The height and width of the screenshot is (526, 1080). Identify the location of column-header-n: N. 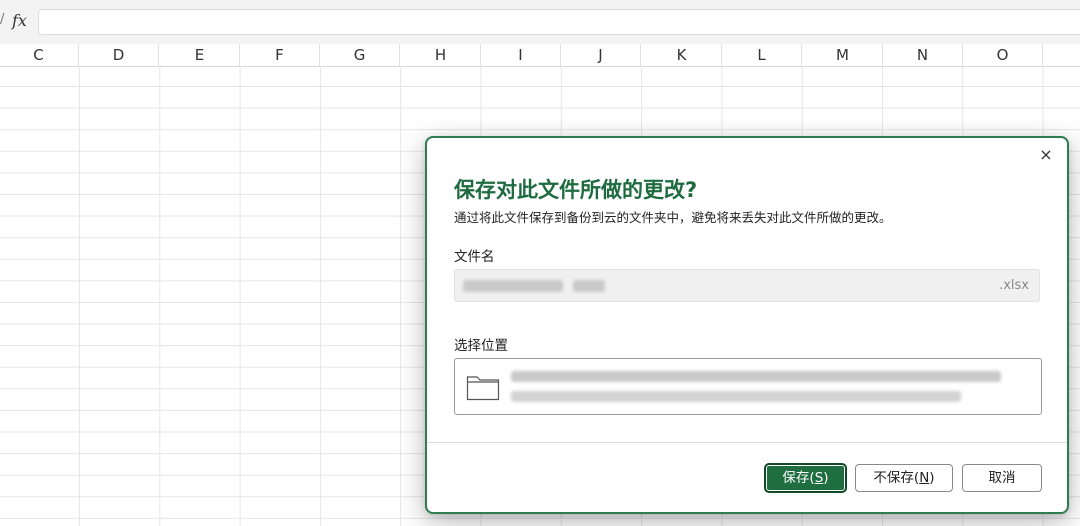
(923, 55).